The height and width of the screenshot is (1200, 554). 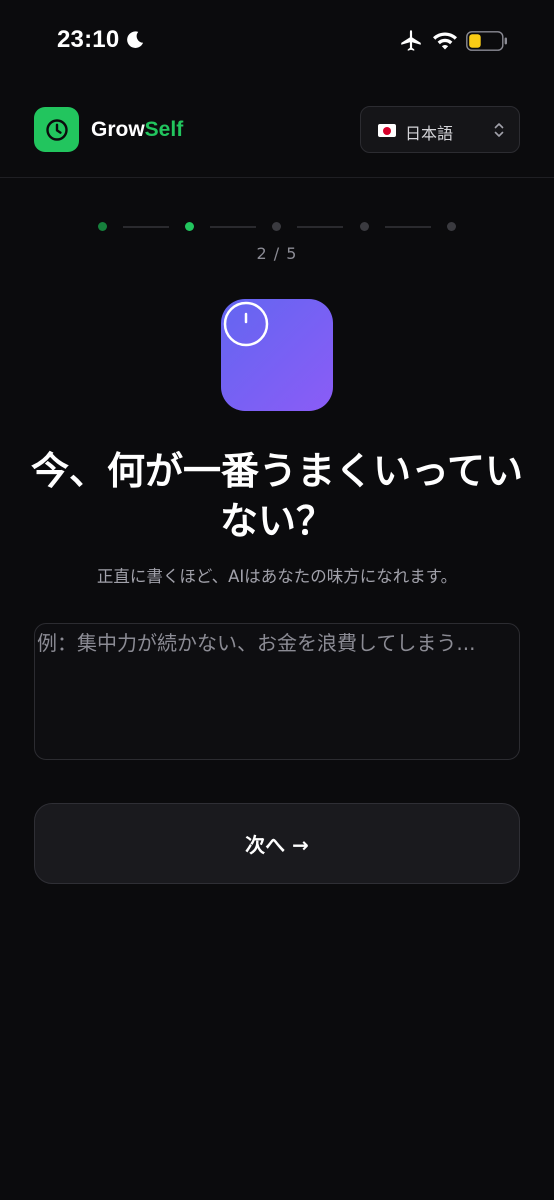 I want to click on app-header: GrowSelf 日本語, so click(x=277, y=131).